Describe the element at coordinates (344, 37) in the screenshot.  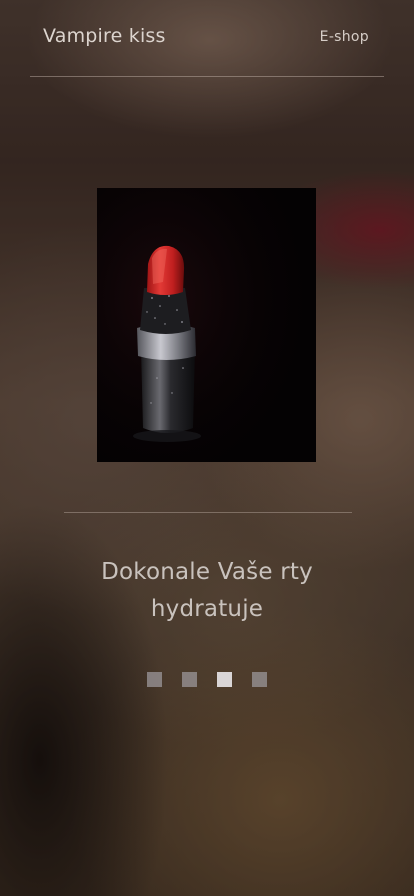
I see `nav-eshop-link: E-shop` at that location.